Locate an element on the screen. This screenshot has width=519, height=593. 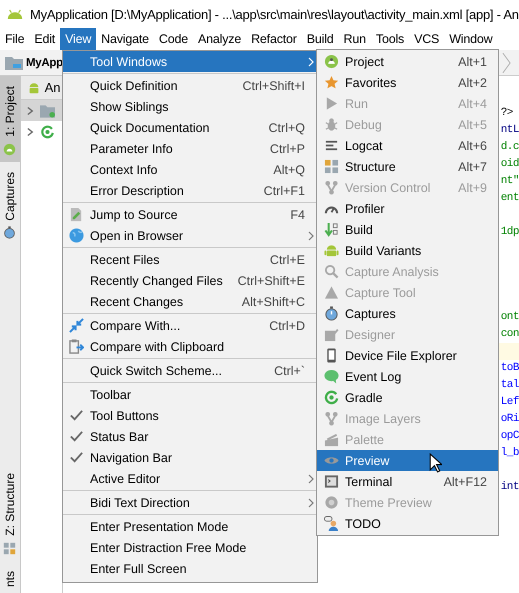
menu-item: Recent Changes Alt+Shift+C is located at coordinates (190, 301).